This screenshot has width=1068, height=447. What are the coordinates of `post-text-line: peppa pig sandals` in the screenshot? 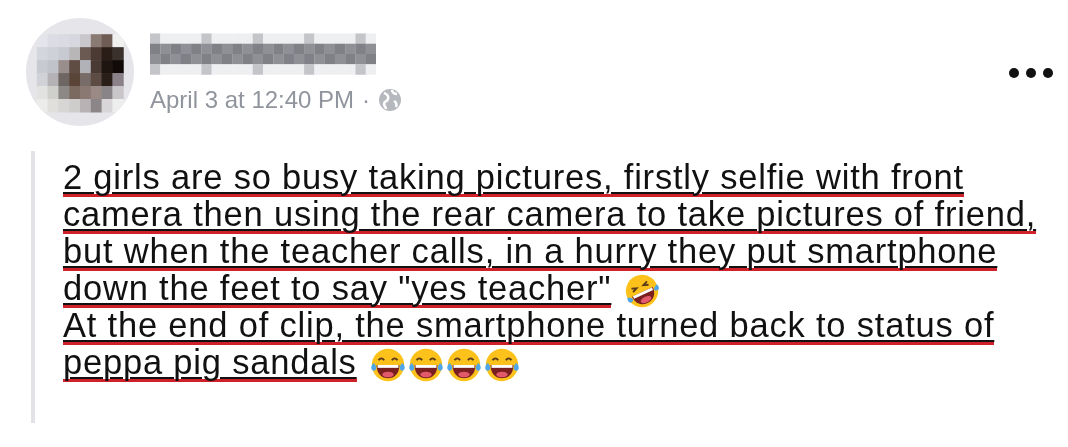 It's located at (210, 364).